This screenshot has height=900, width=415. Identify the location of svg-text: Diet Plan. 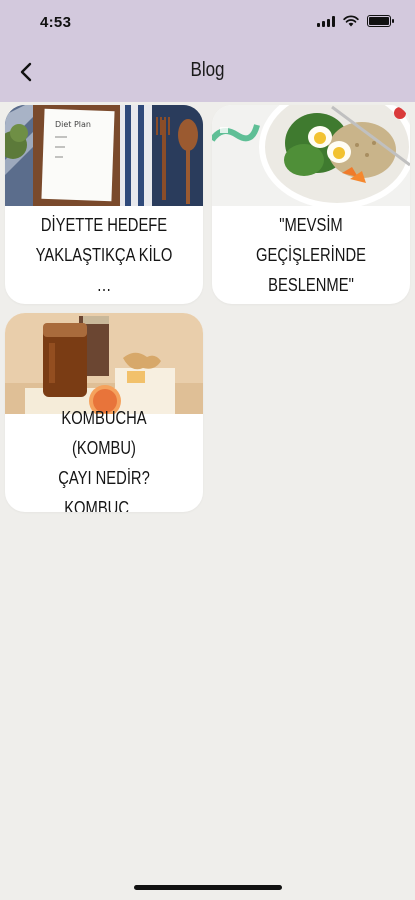
(73, 124).